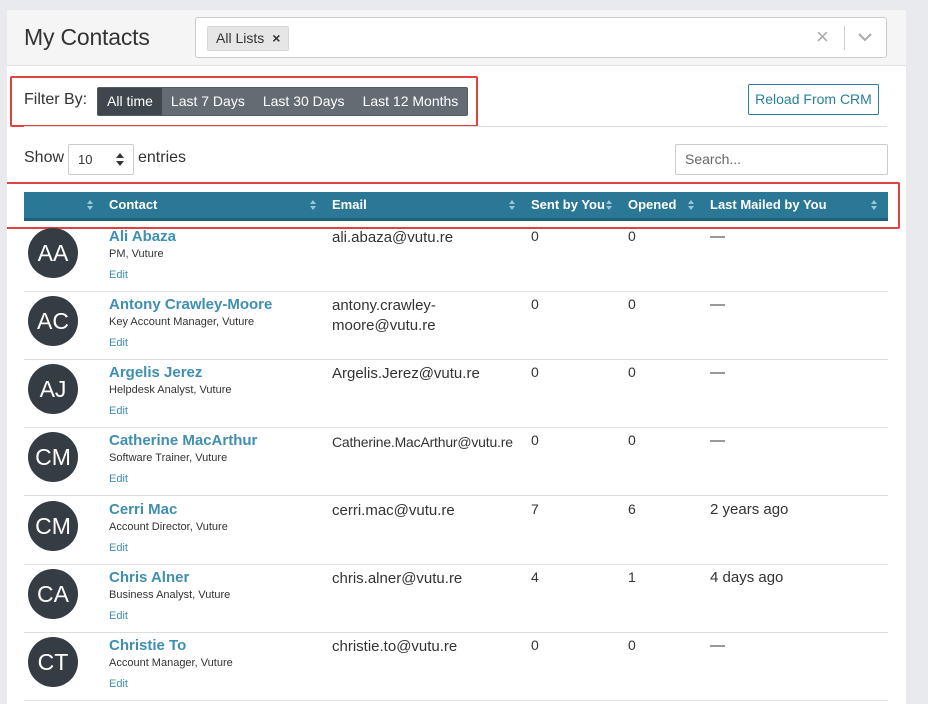  What do you see at coordinates (813, 99) in the screenshot?
I see `reload-from-crm-button: Reload From CRM` at bounding box center [813, 99].